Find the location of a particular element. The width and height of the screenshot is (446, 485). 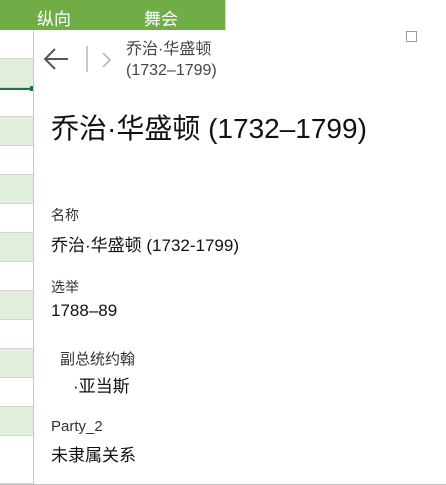

field-label-elected: 选举 is located at coordinates (65, 287).